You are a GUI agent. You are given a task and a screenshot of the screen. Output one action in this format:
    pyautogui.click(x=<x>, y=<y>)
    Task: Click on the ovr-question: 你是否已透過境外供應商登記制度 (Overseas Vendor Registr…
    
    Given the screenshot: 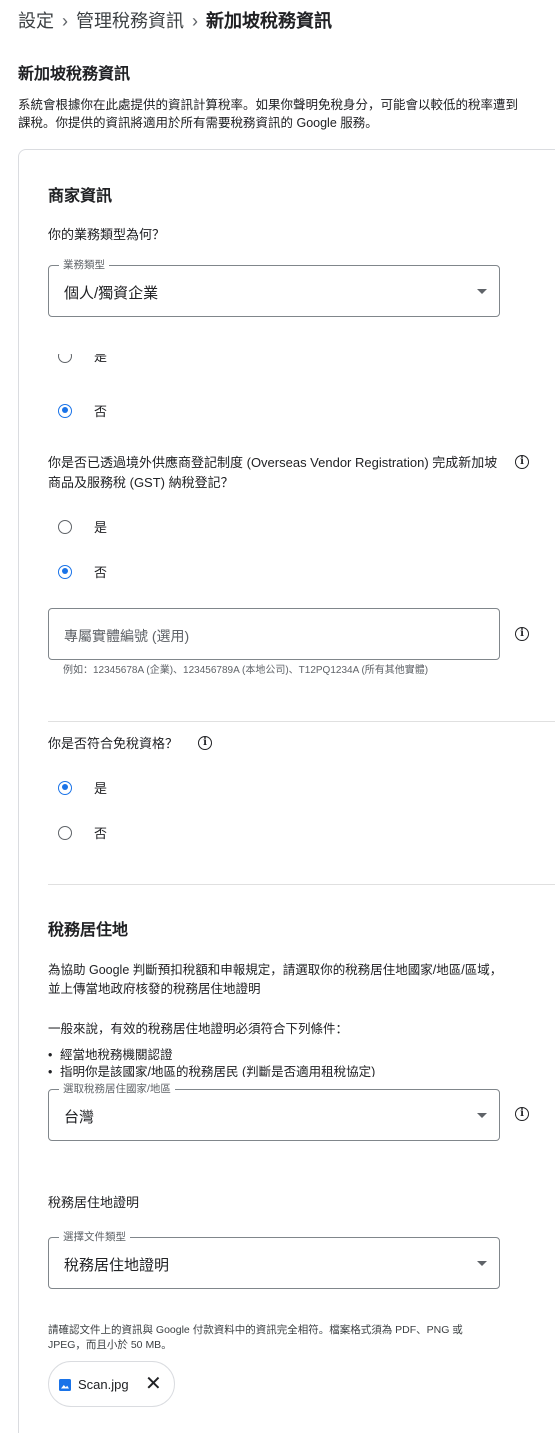 What is the action you would take?
    pyautogui.click(x=273, y=472)
    